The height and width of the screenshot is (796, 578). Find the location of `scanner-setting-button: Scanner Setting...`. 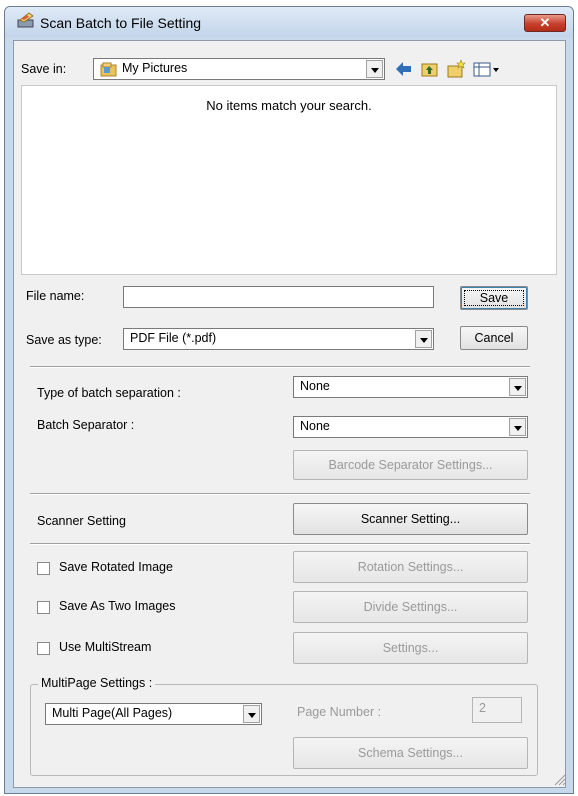

scanner-setting-button: Scanner Setting... is located at coordinates (410, 519).